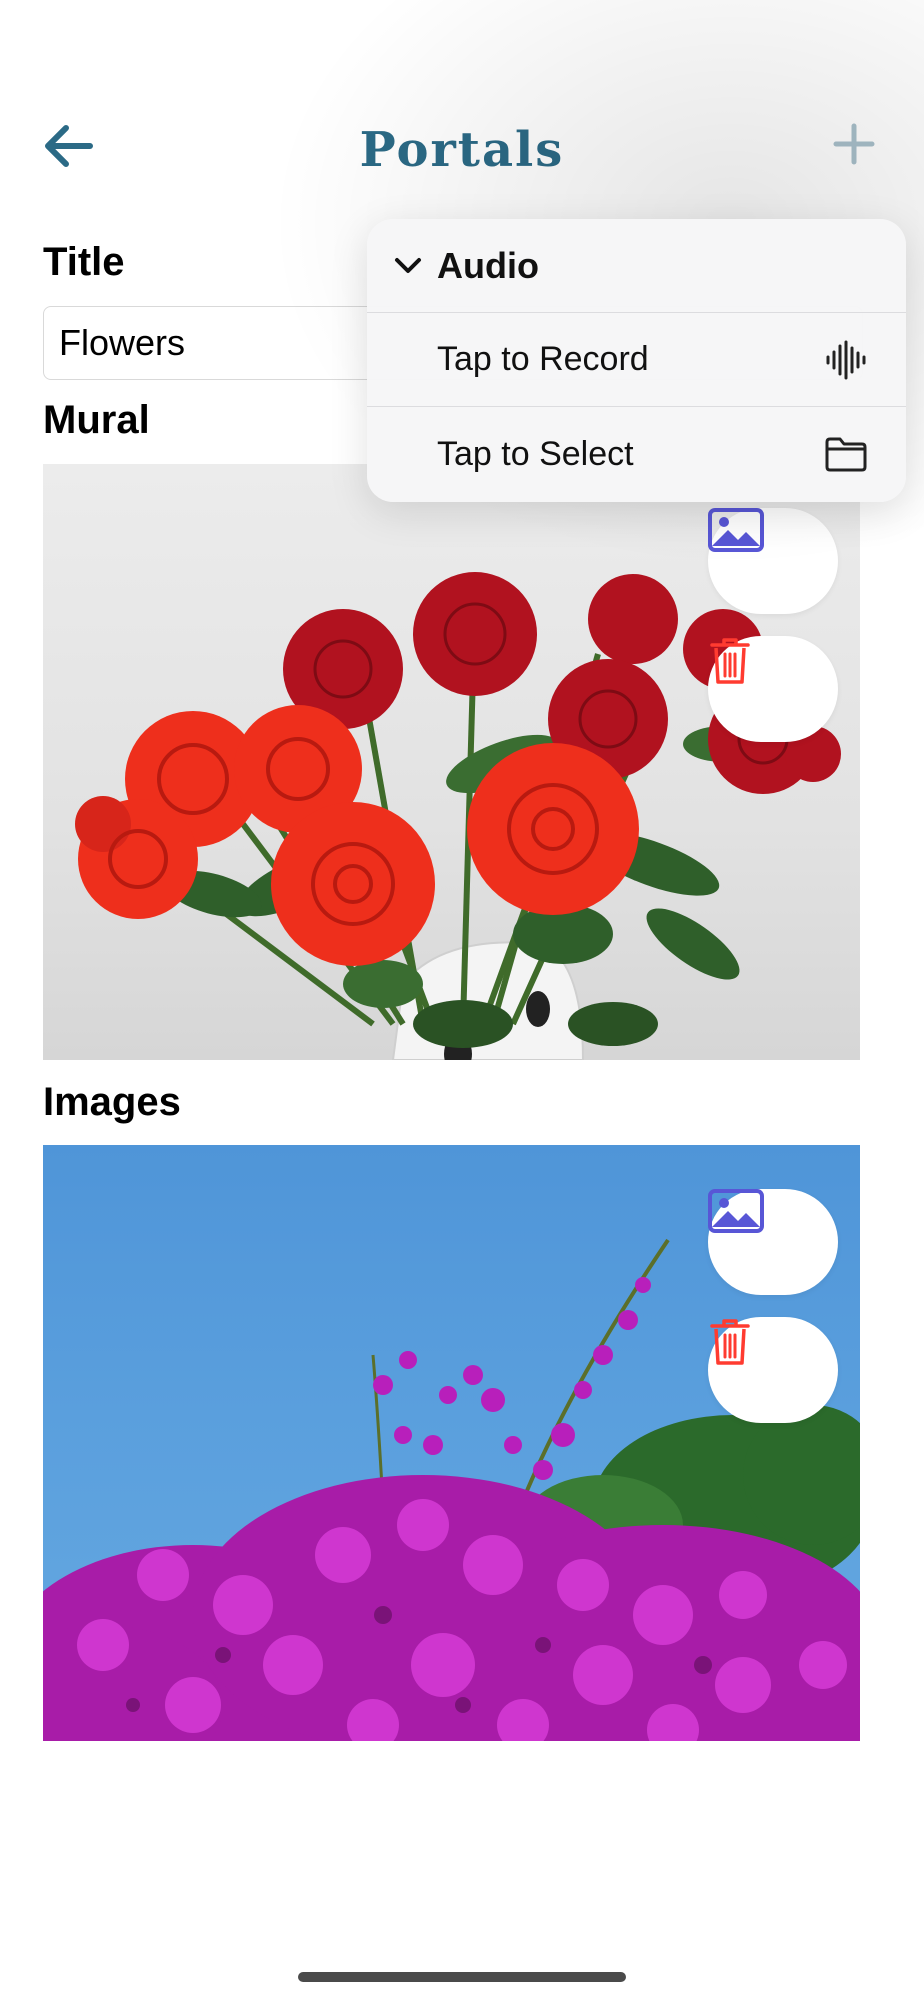  I want to click on waveform-icon, so click(846, 359).